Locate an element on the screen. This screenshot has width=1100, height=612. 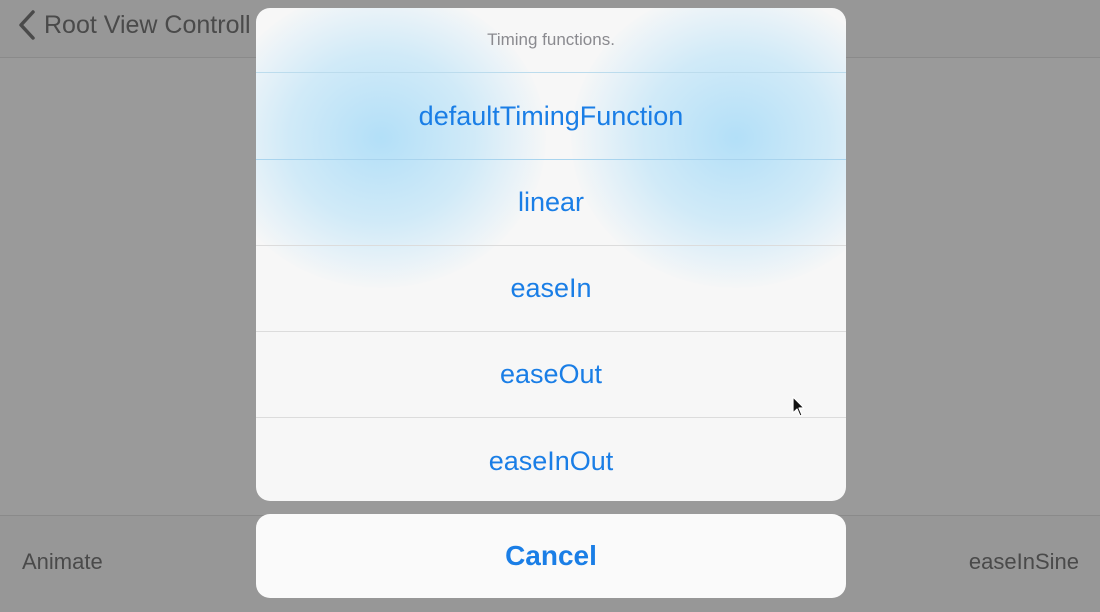
back-button: Root View Controll is located at coordinates (132, 25).